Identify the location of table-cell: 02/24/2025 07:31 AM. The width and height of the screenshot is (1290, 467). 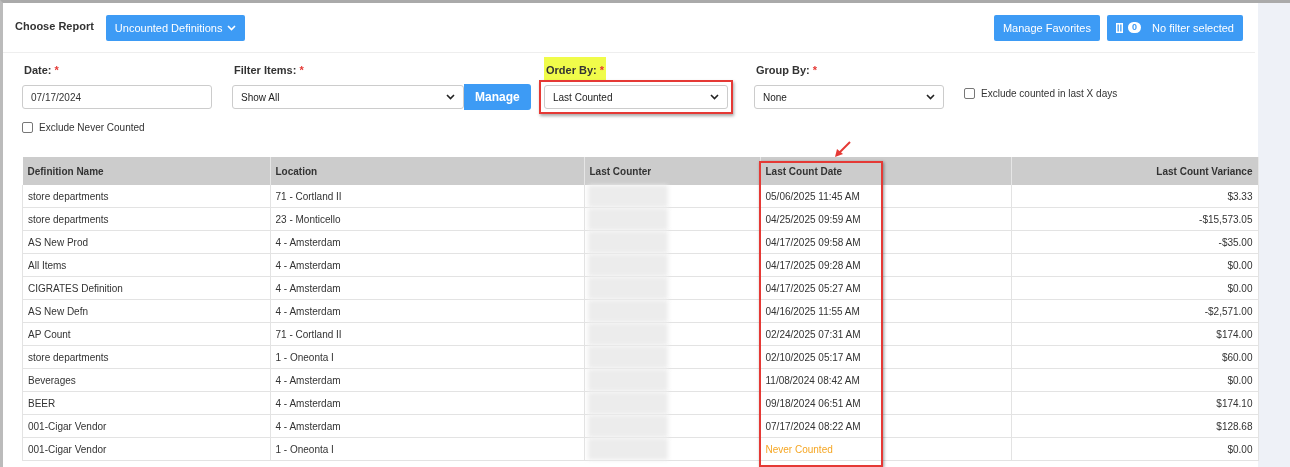
(885, 334).